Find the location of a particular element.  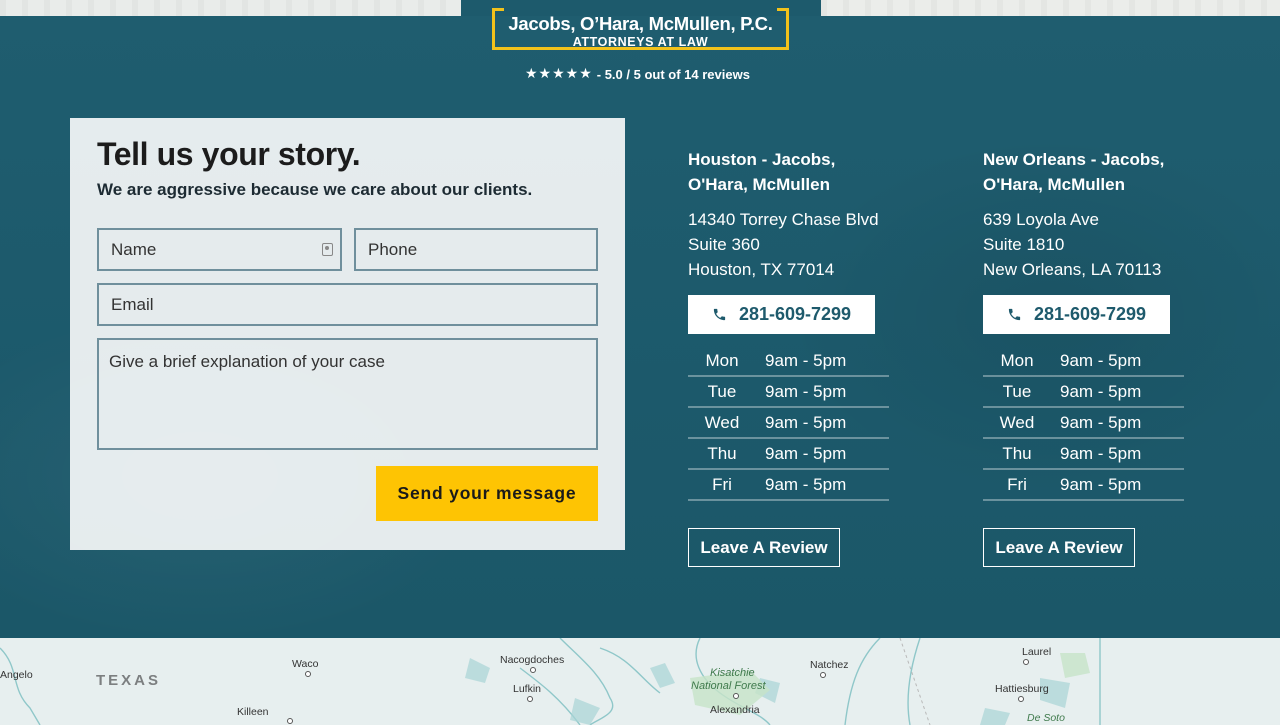

form-title: Tell us your story. is located at coordinates (229, 154).